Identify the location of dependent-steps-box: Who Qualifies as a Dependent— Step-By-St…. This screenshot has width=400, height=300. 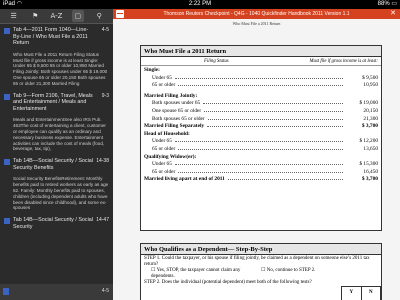
(261, 271).